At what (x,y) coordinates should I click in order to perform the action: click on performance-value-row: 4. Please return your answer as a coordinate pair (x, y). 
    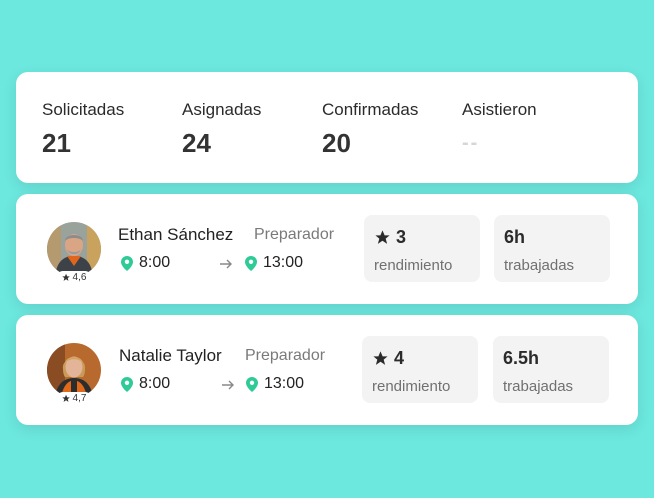
    Looking at the image, I should click on (388, 358).